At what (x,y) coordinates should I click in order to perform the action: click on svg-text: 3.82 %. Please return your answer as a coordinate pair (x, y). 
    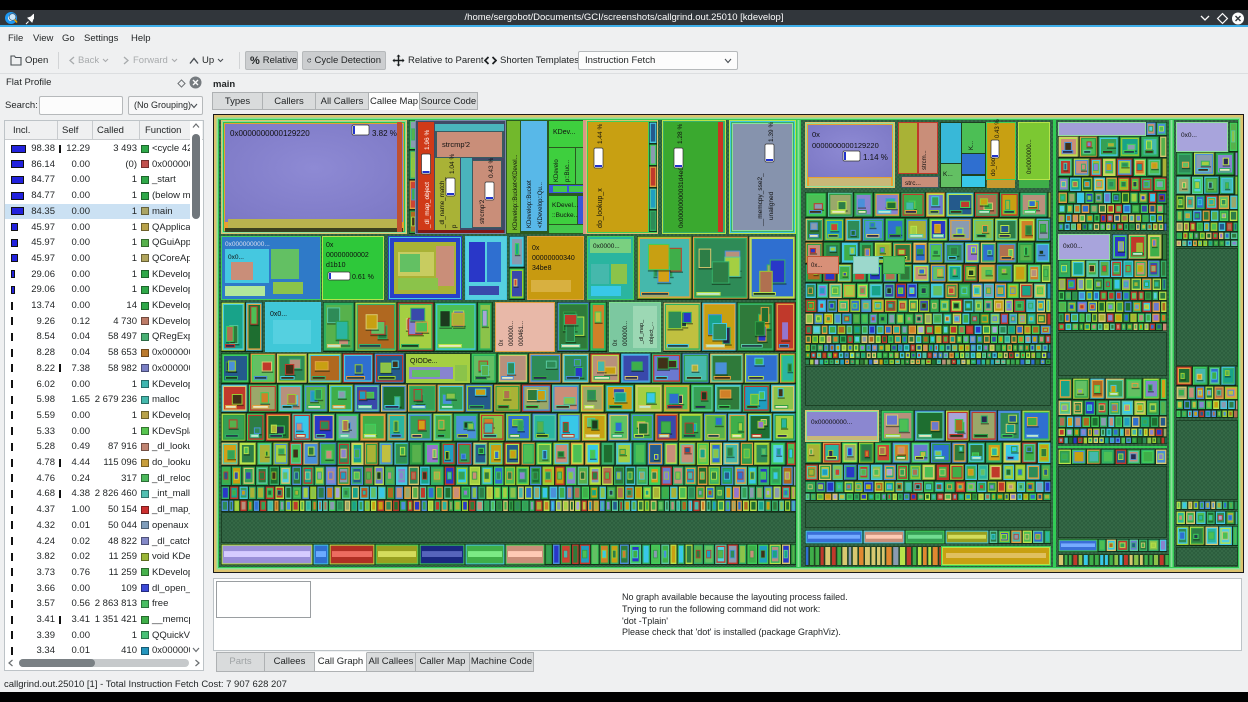
    Looking at the image, I should click on (384, 133).